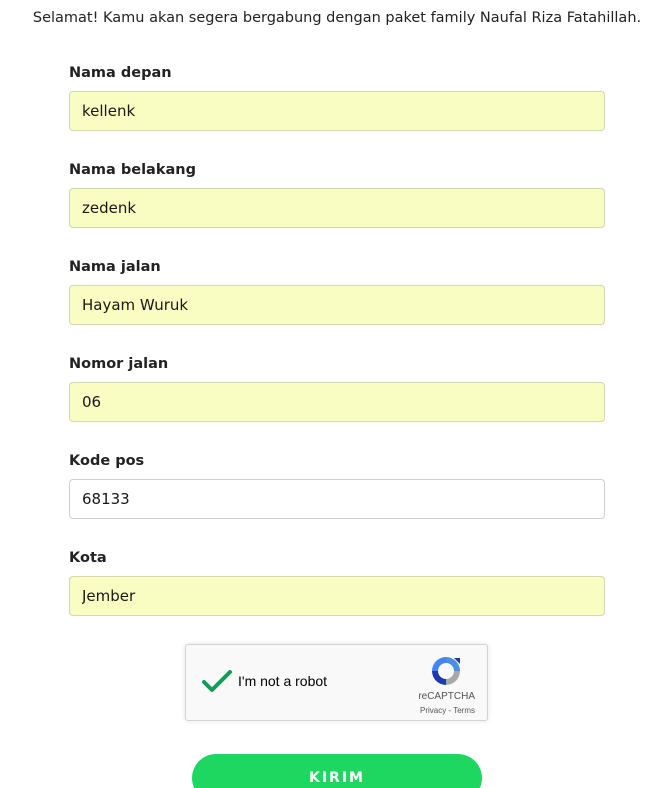 The image size is (666, 788). I want to click on recaptcha-logo-icon, so click(446, 671).